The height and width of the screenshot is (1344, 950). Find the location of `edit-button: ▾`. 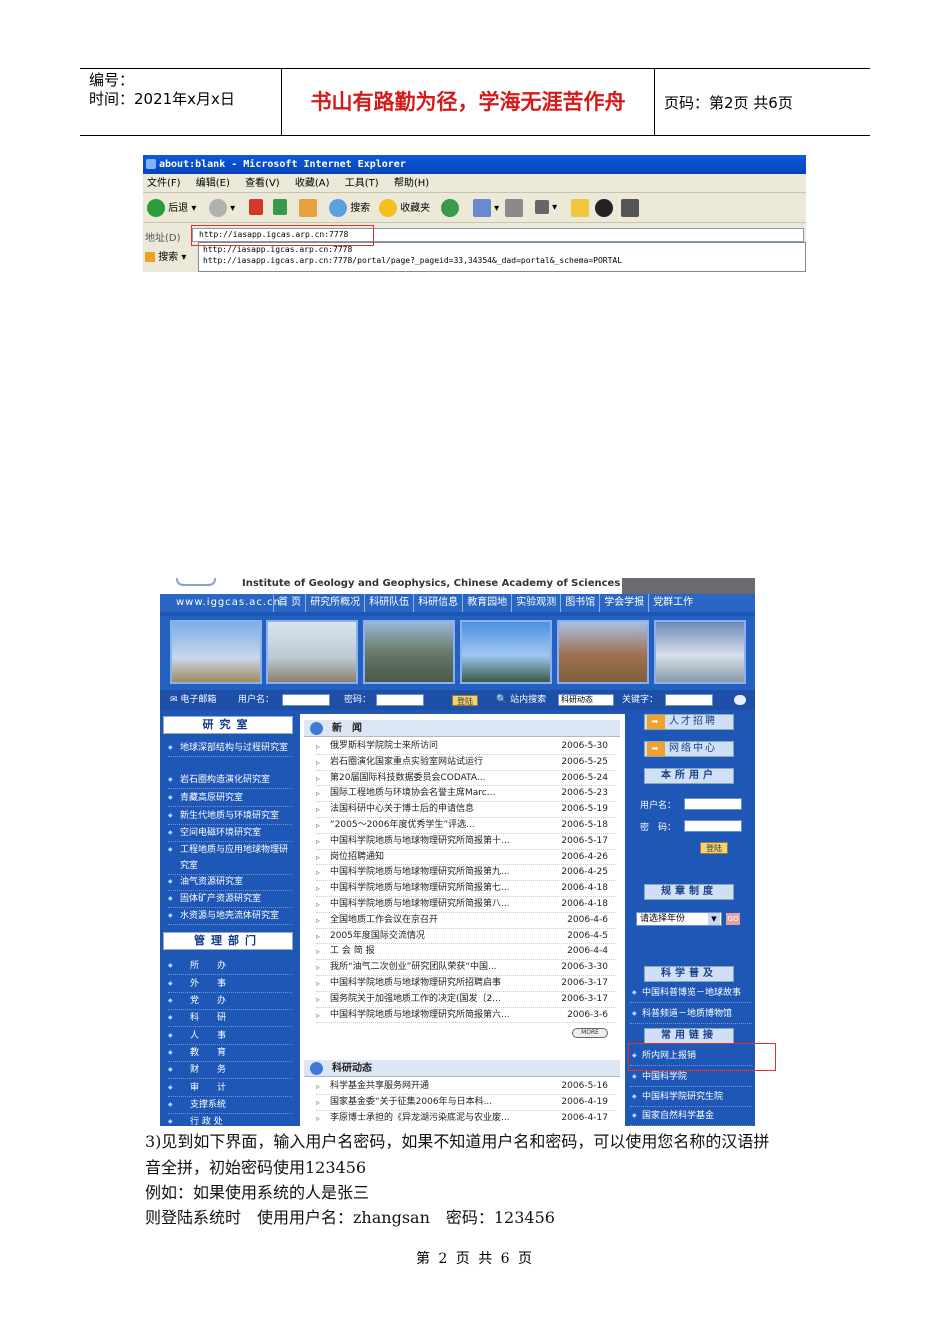

edit-button: ▾ is located at coordinates (546, 208).